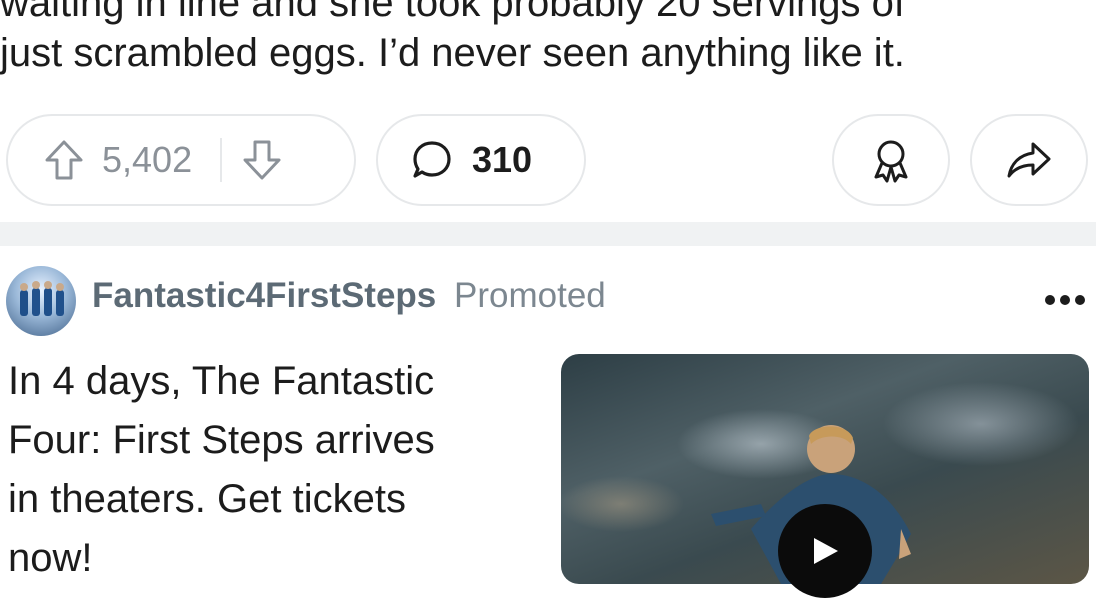 The width and height of the screenshot is (1096, 598). I want to click on comment-count: 310, so click(502, 159).